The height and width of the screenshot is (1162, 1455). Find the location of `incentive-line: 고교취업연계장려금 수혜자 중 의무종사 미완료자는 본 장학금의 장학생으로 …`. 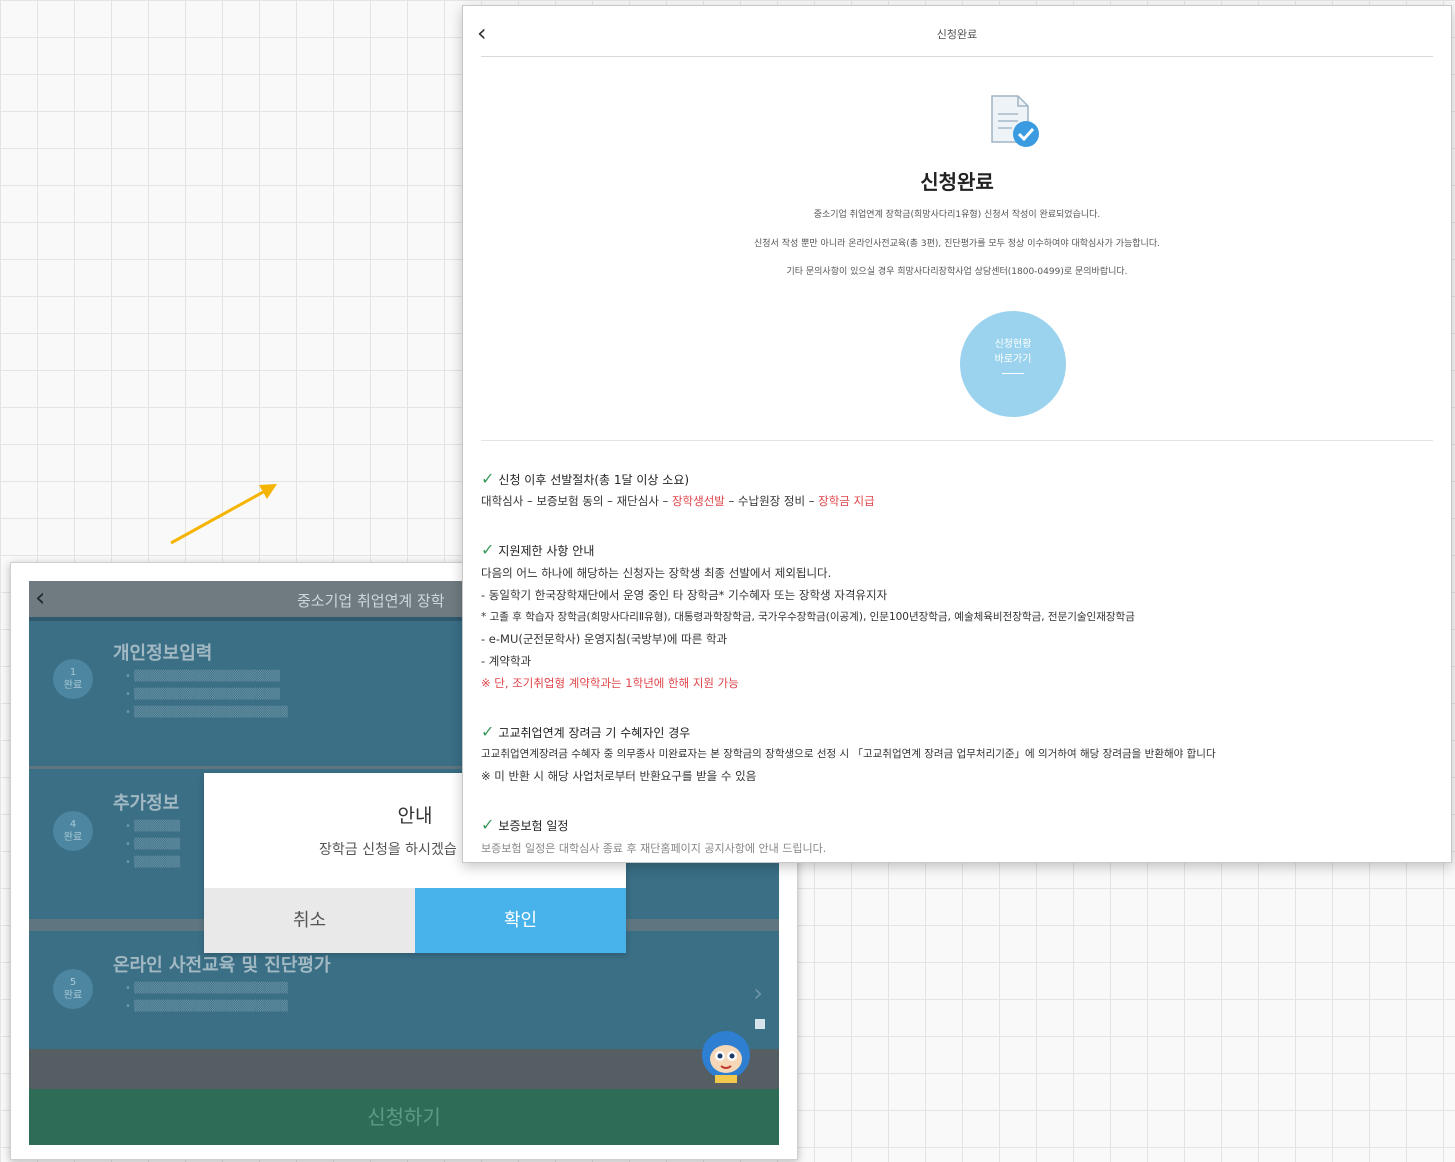

incentive-line: 고교취업연계장려금 수혜자 중 의무종사 미완료자는 본 장학금의 장학생으로 … is located at coordinates (848, 754).